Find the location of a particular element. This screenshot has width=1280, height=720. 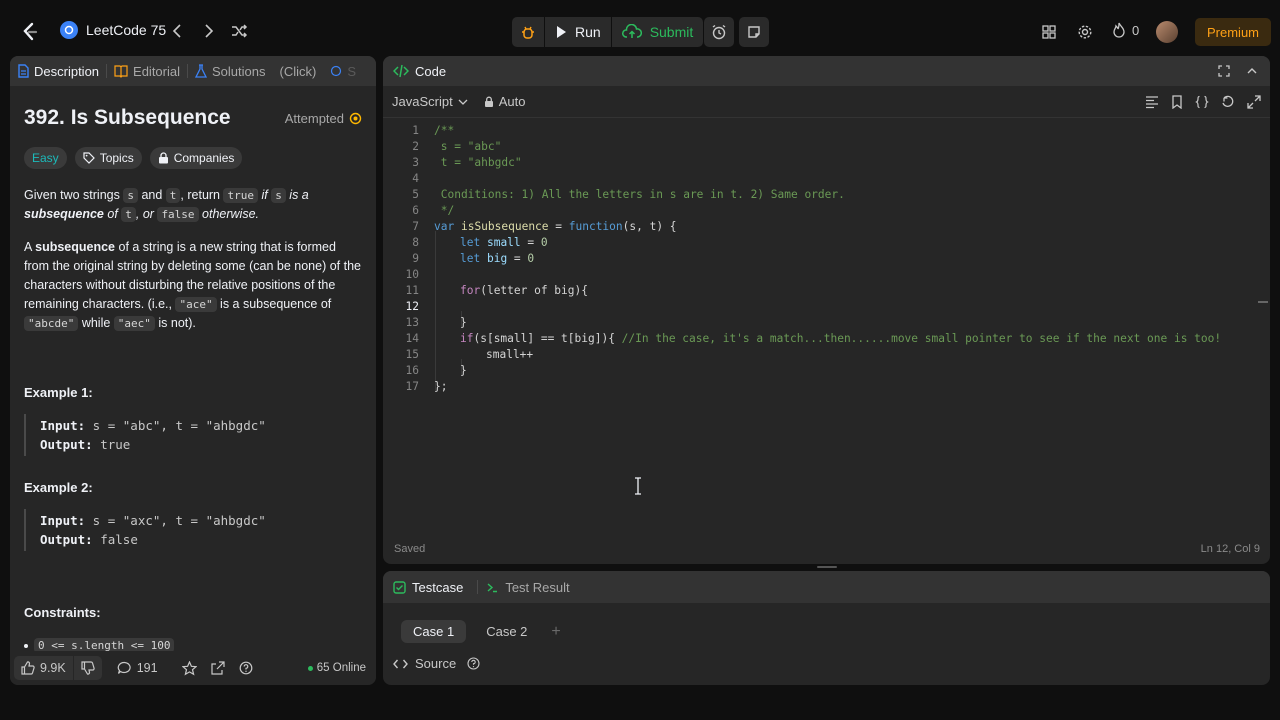

output-value: true is located at coordinates (111, 444).